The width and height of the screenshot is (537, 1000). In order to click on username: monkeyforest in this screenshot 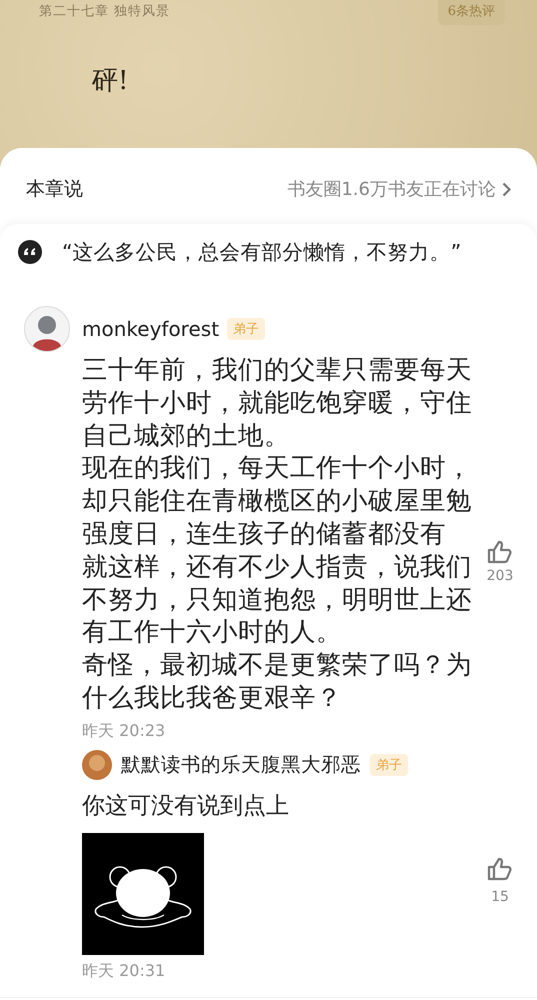, I will do `click(151, 329)`.